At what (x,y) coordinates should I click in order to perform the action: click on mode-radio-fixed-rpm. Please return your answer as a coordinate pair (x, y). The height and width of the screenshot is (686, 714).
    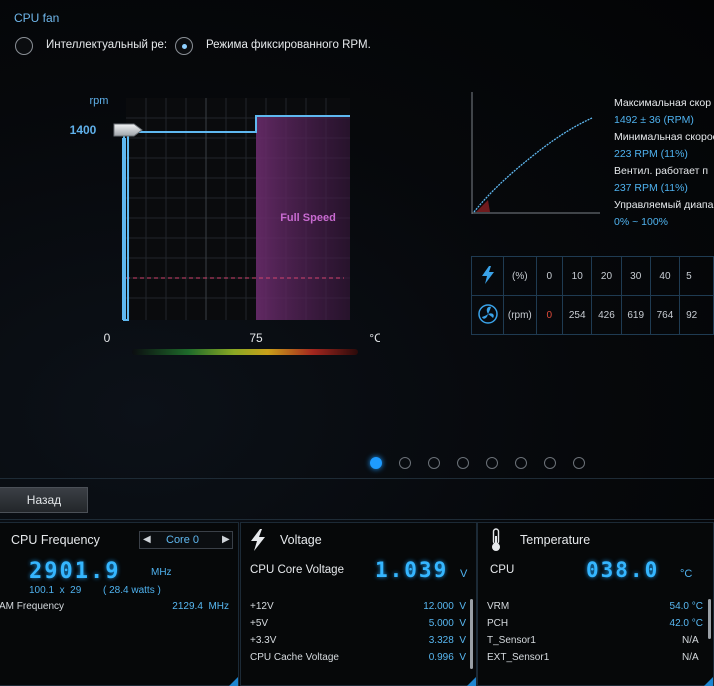
    Looking at the image, I should click on (184, 46).